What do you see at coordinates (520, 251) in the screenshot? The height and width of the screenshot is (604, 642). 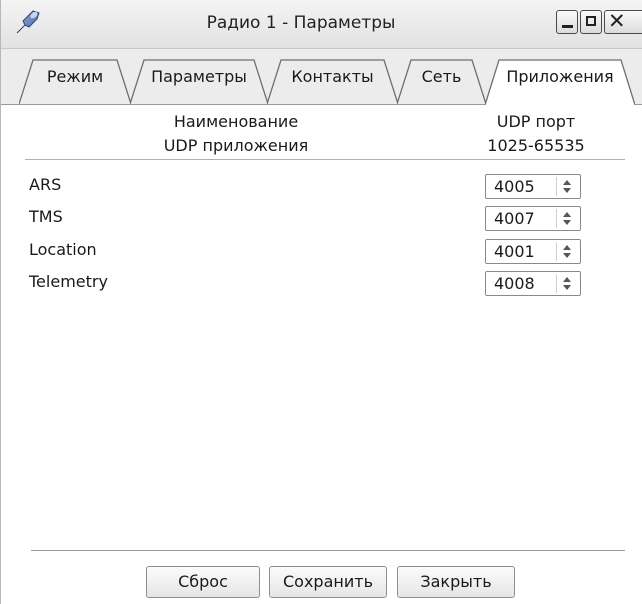 I see `port-input-location` at bounding box center [520, 251].